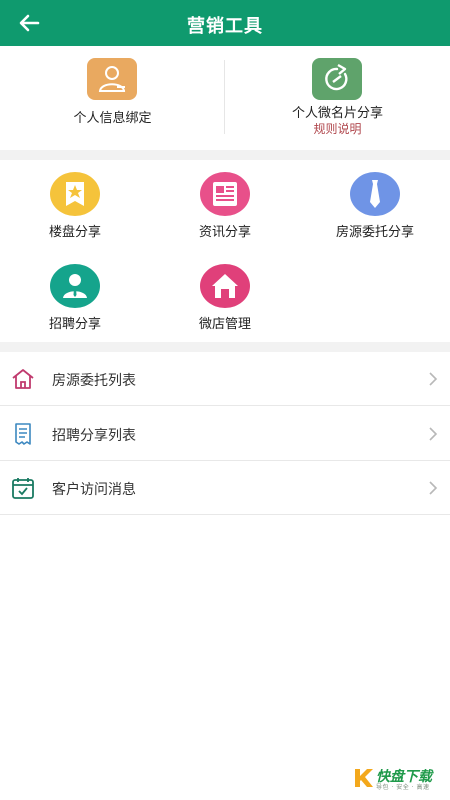 The width and height of the screenshot is (450, 800). Describe the element at coordinates (225, 194) in the screenshot. I see `news-icon` at that location.